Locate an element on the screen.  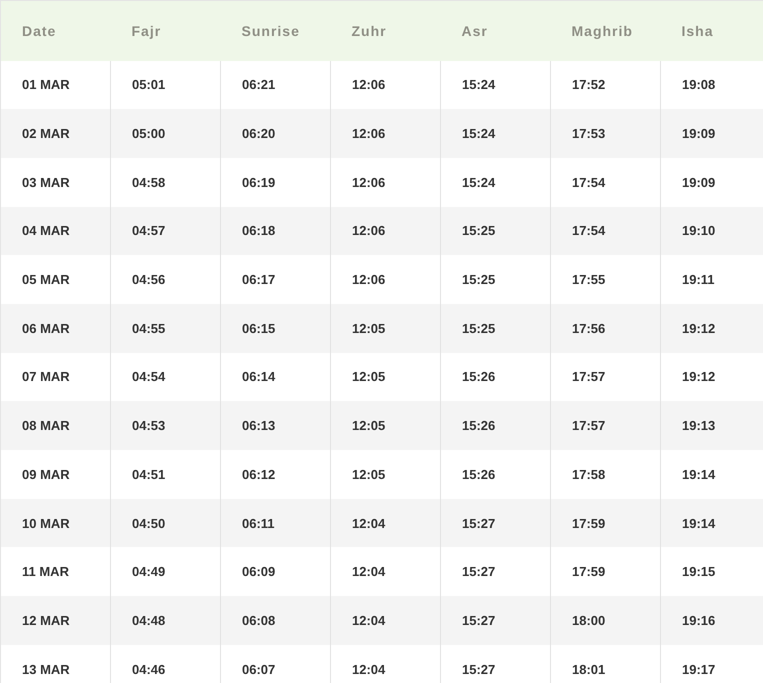
table-cell: 19:08 is located at coordinates (711, 85).